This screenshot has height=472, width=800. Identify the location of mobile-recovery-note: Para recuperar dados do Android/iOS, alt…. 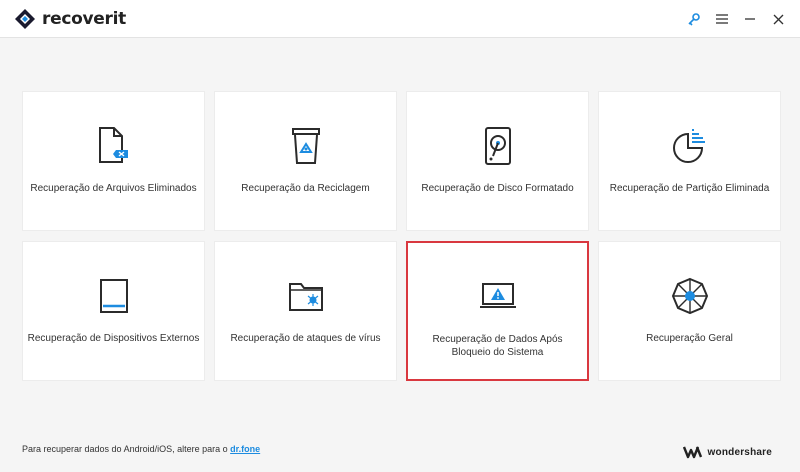
(141, 449).